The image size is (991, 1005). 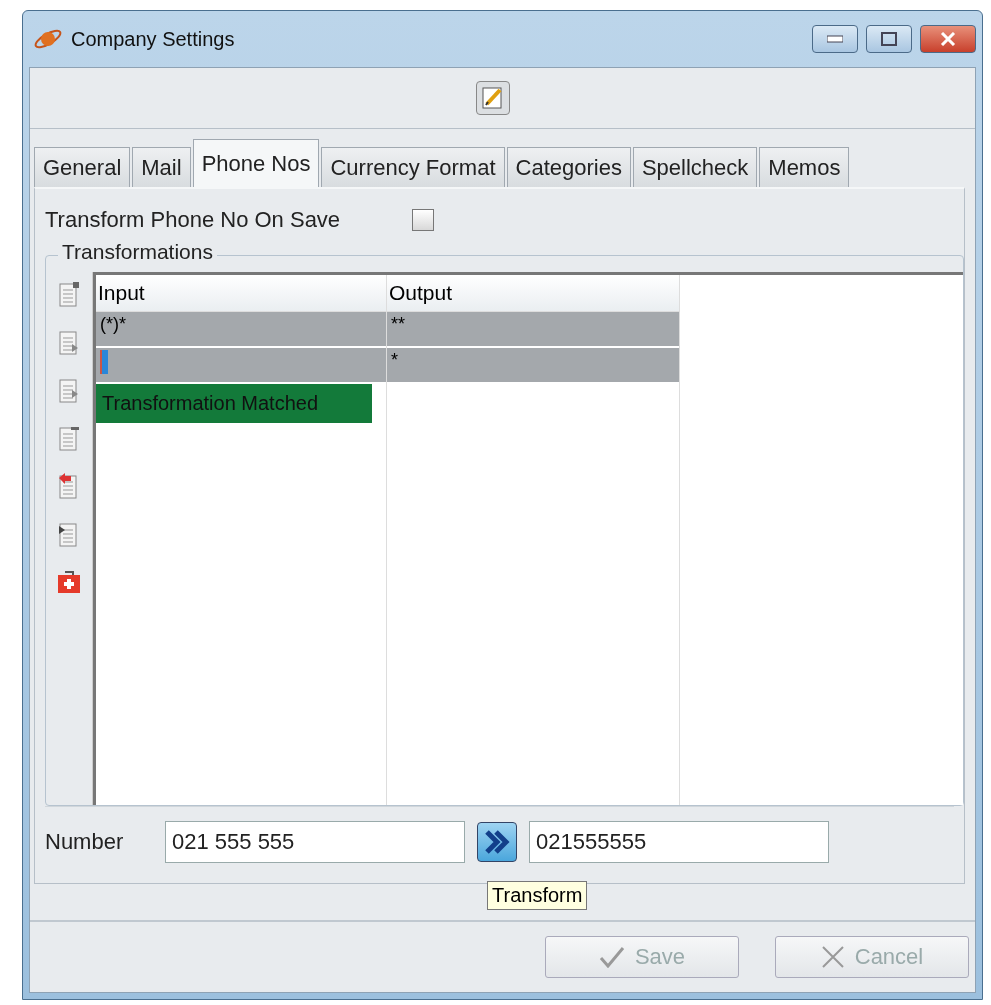 What do you see at coordinates (679, 842) in the screenshot?
I see `result-input: 021555555` at bounding box center [679, 842].